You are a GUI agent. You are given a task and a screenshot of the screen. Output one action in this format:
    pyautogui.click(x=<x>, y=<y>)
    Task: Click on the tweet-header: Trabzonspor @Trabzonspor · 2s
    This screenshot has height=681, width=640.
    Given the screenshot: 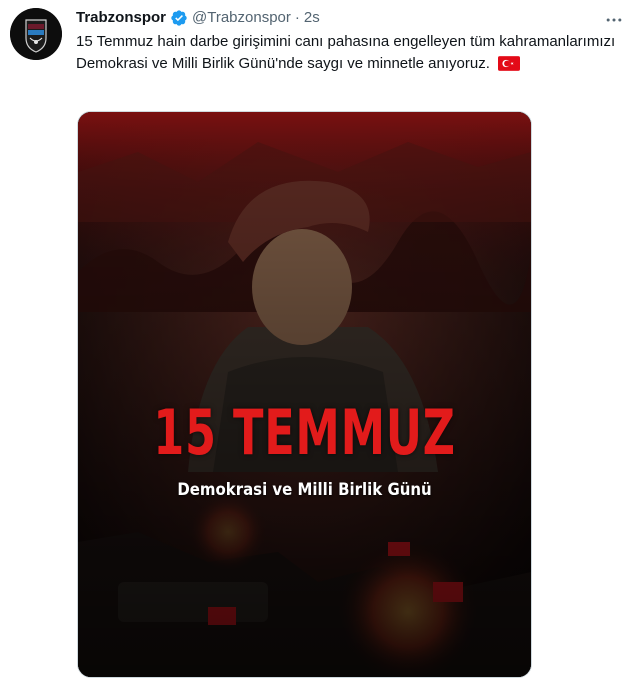 What is the action you would take?
    pyautogui.click(x=338, y=18)
    